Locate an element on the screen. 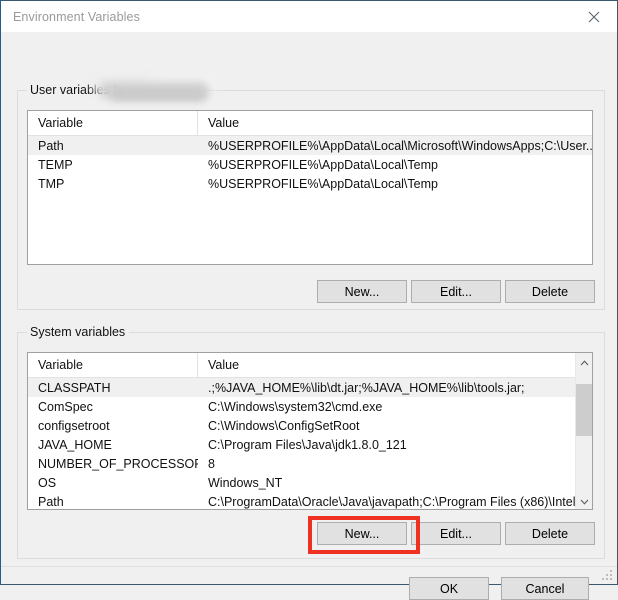  system-variable-name: OS is located at coordinates (47, 482).